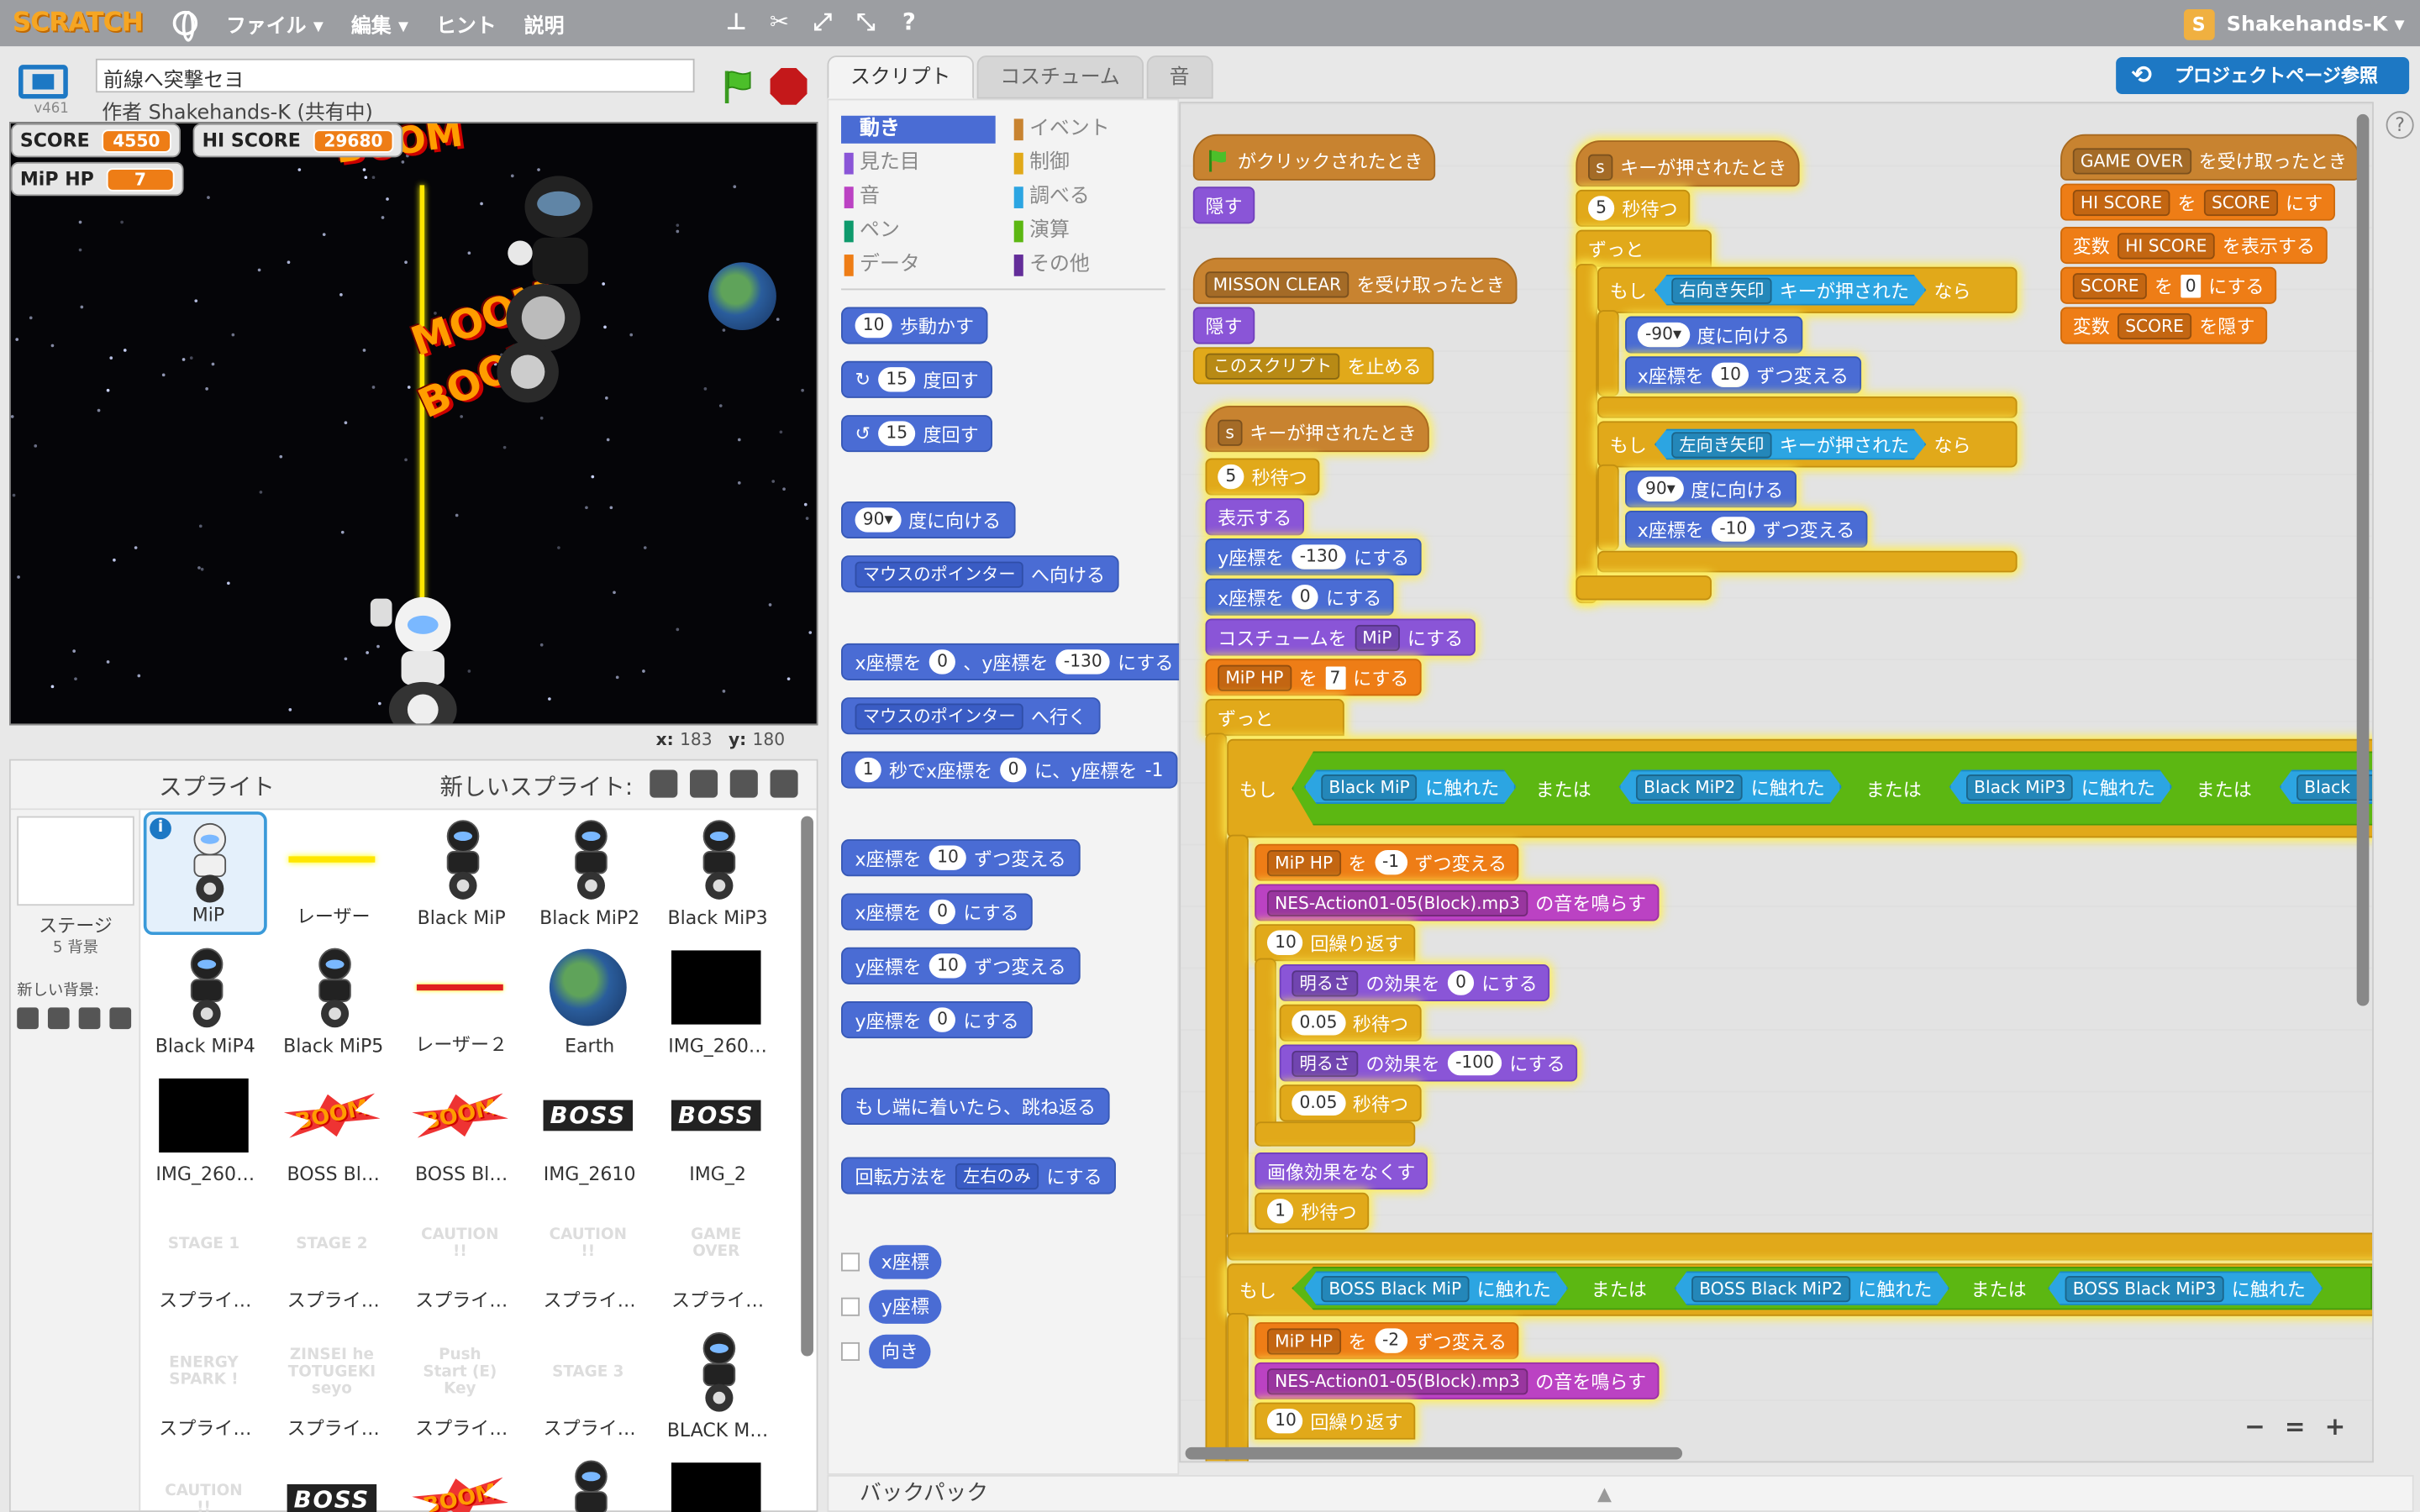 The image size is (2420, 1512). I want to click on sprite-tile, so click(589, 1482).